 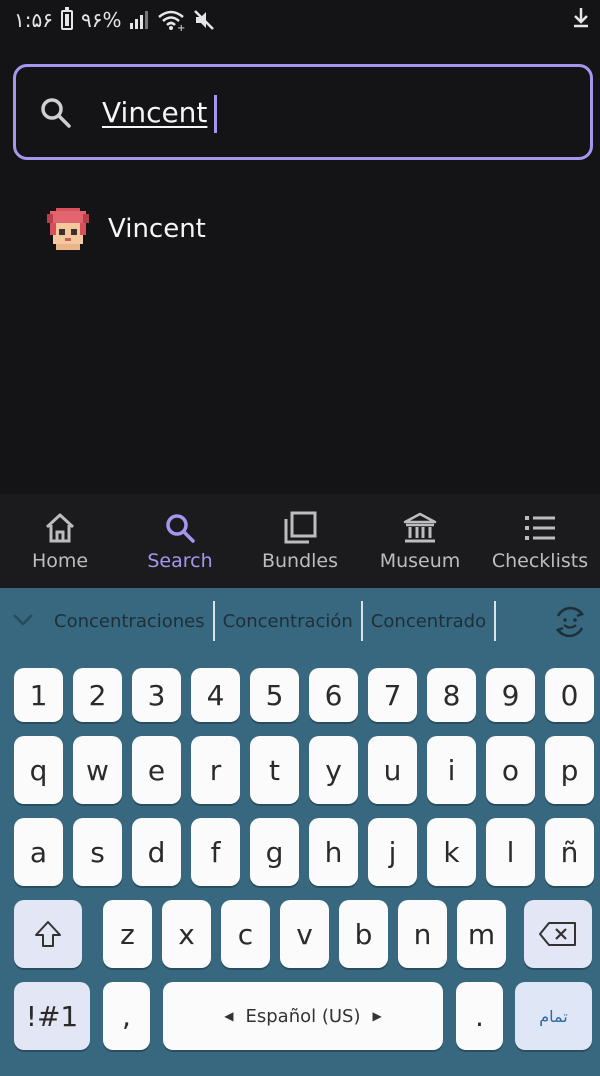 What do you see at coordinates (303, 112) in the screenshot?
I see `search-field: Vincent` at bounding box center [303, 112].